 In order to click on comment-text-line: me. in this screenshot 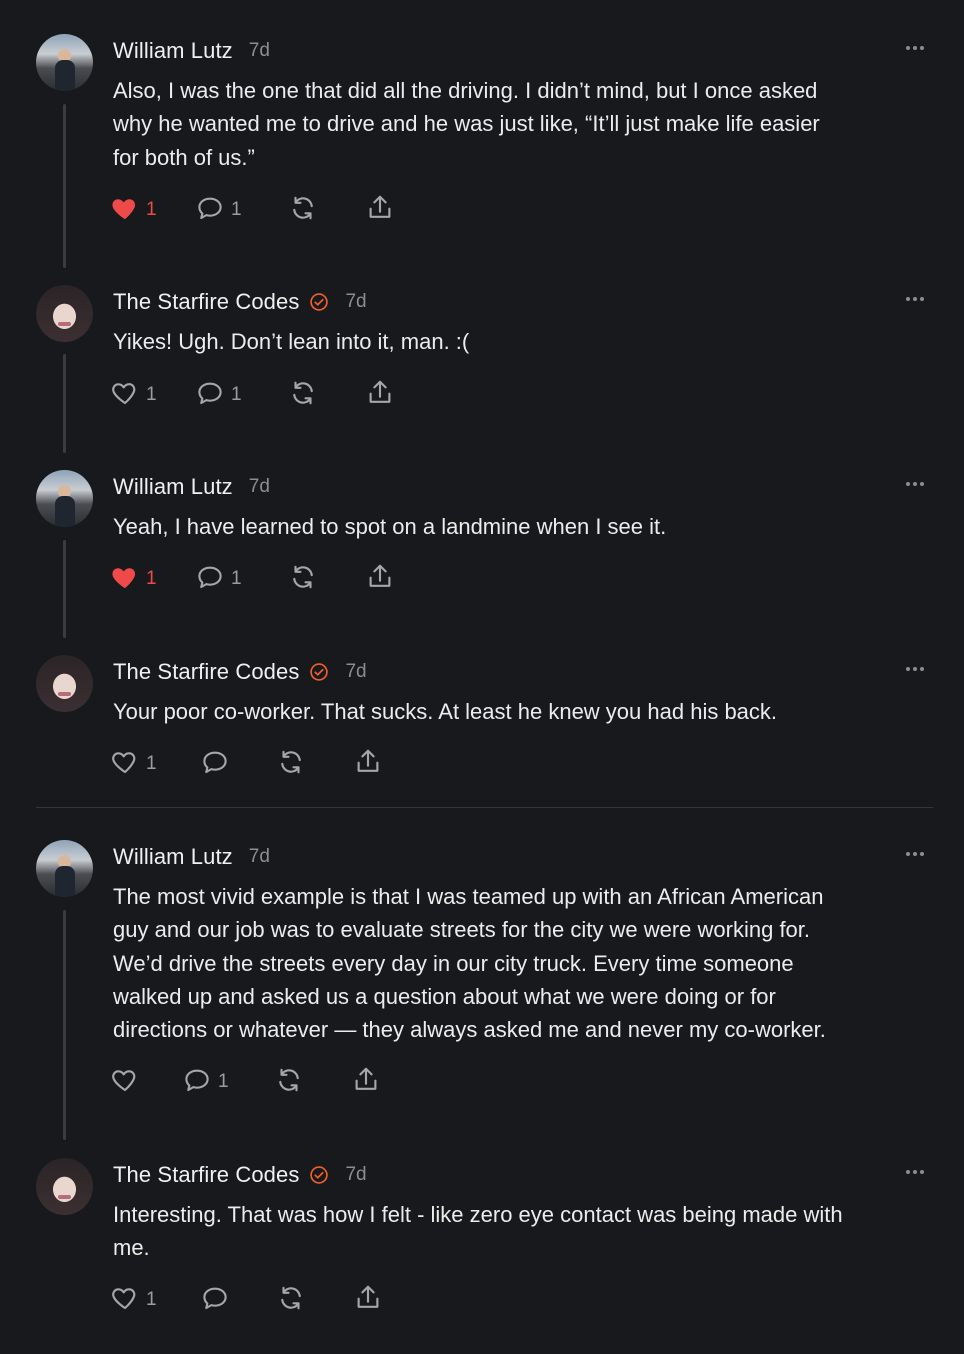, I will do `click(131, 1248)`.